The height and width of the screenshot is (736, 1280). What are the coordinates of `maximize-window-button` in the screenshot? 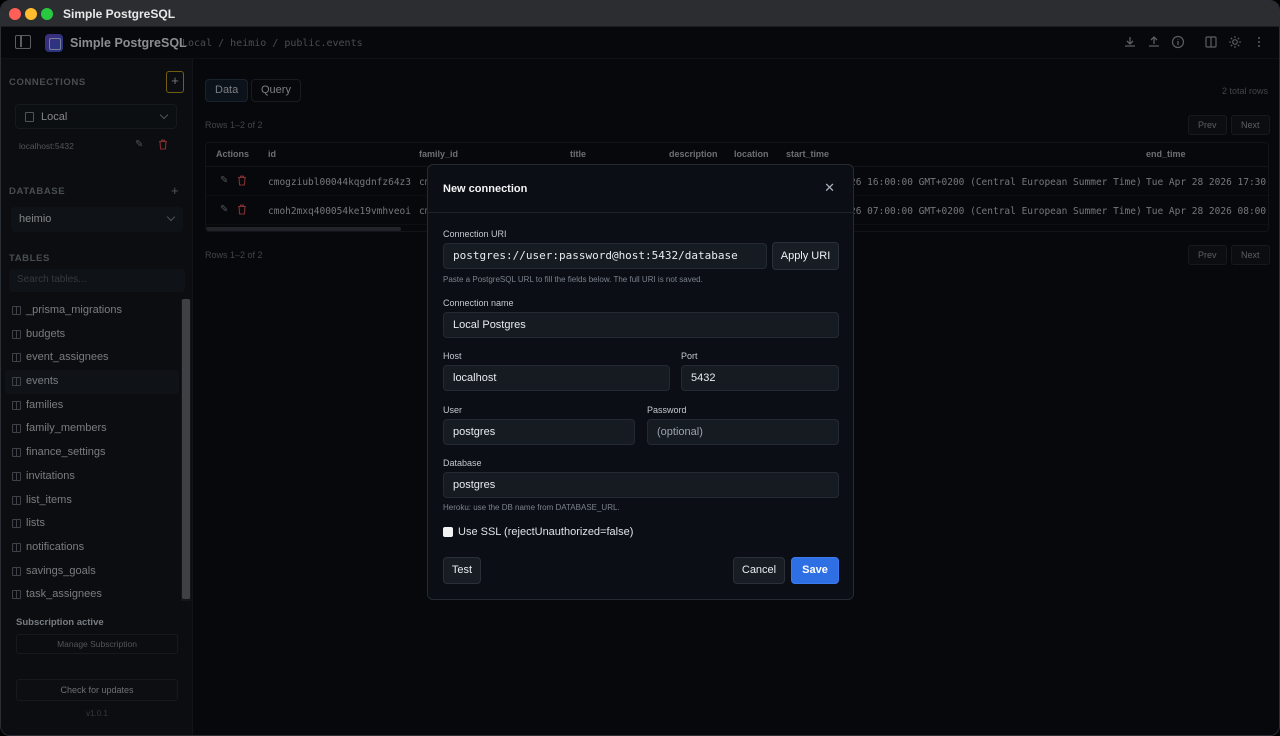 It's located at (47, 14).